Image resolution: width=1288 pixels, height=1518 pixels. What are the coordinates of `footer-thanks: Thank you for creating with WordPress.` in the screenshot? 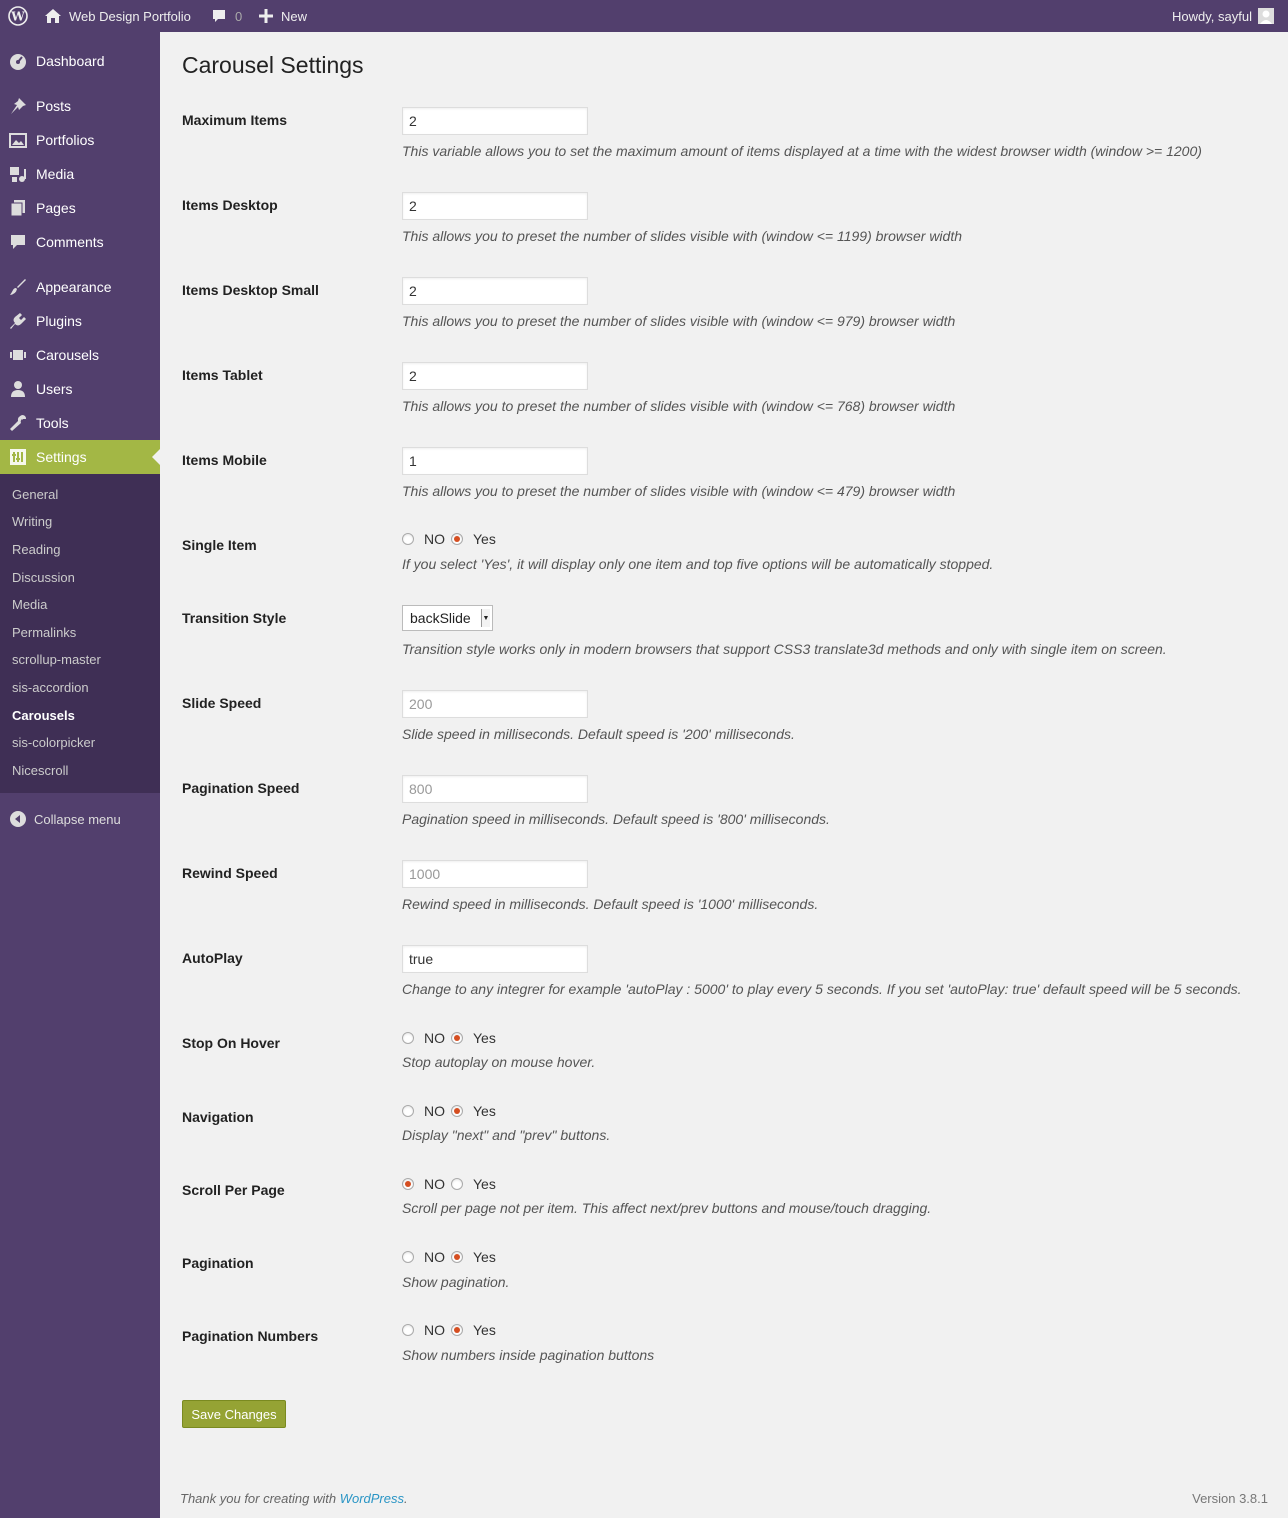 It's located at (294, 1498).